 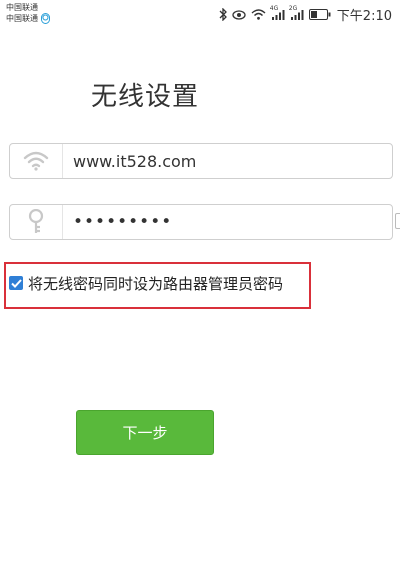 What do you see at coordinates (258, 14) in the screenshot?
I see `wifi-status-icon` at bounding box center [258, 14].